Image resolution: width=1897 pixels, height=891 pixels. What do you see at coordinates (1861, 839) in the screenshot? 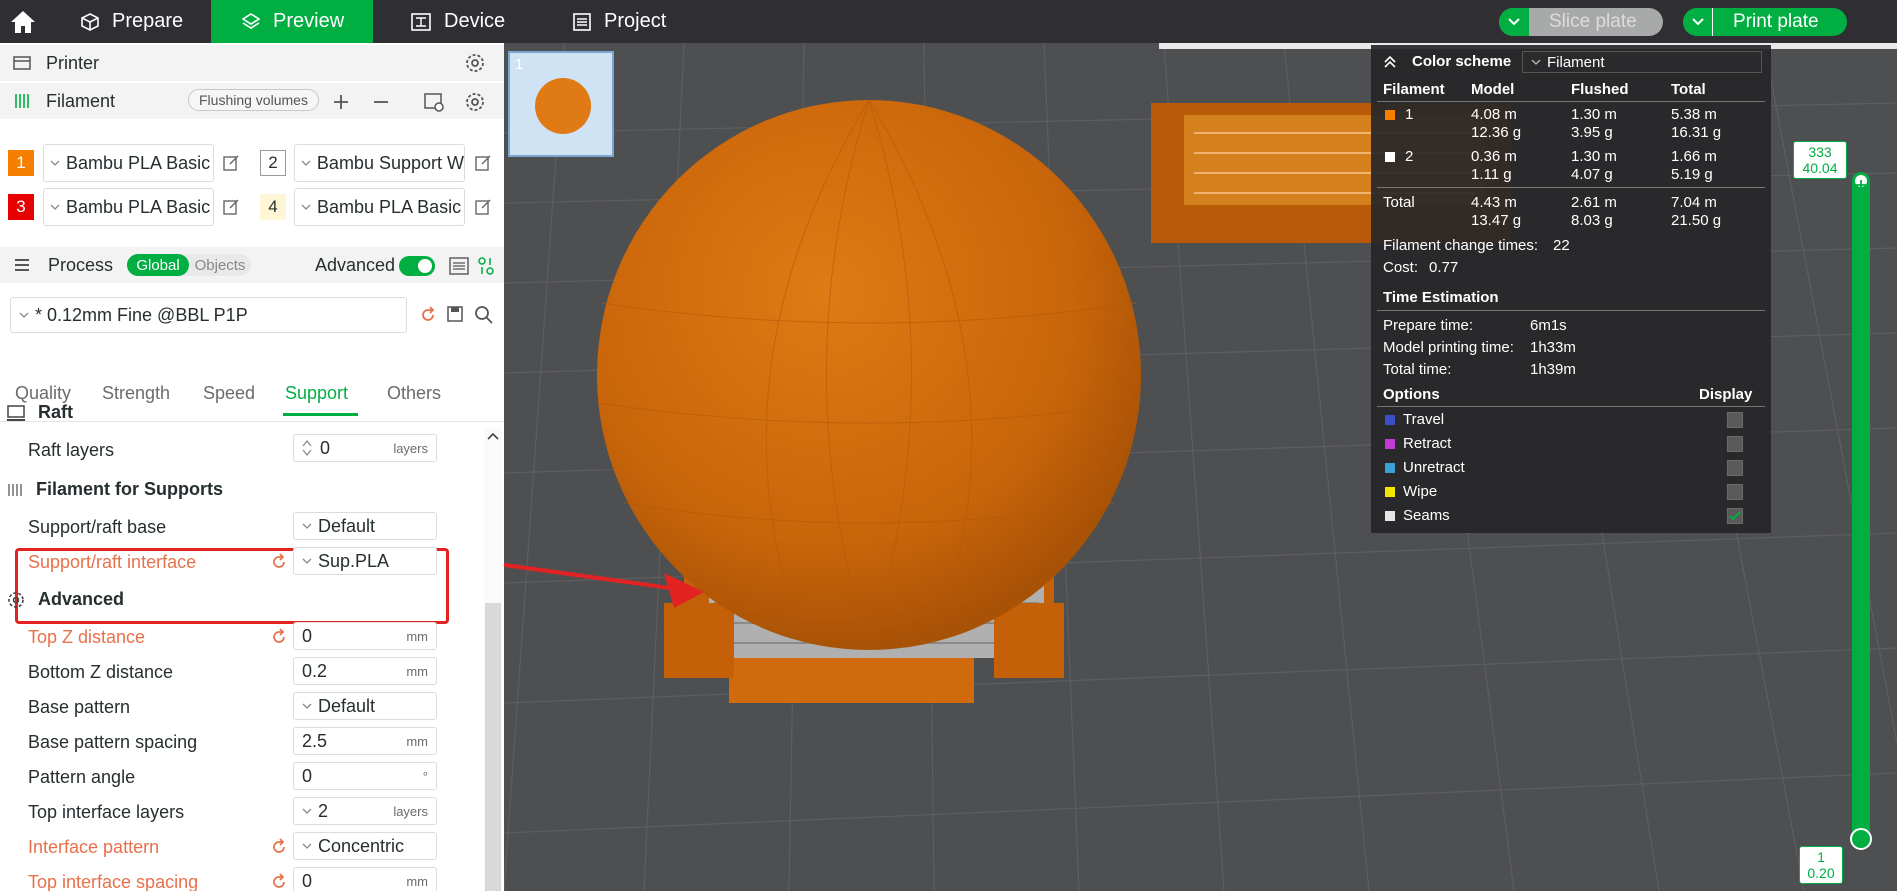
I see `slider-bottom-handle` at bounding box center [1861, 839].